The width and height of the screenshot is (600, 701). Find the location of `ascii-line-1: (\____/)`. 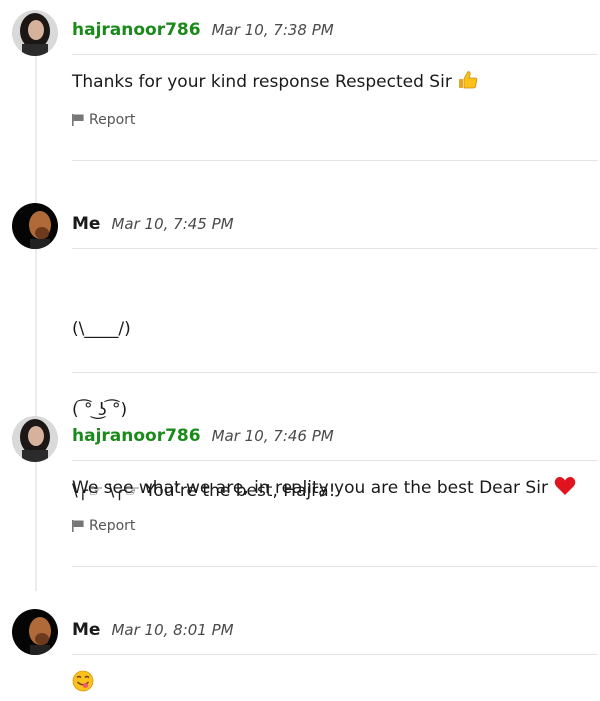

ascii-line-1: (\____/) is located at coordinates (101, 329).